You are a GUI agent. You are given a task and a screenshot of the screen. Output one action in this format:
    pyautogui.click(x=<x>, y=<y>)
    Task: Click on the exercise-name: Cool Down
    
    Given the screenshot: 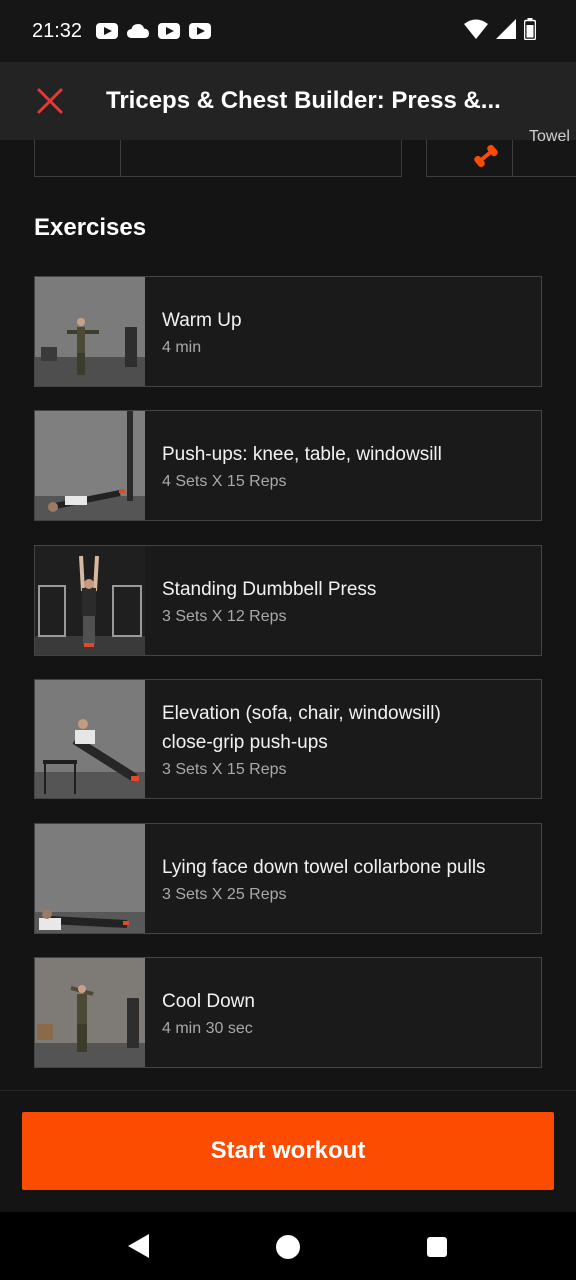 What is the action you would take?
    pyautogui.click(x=208, y=1001)
    